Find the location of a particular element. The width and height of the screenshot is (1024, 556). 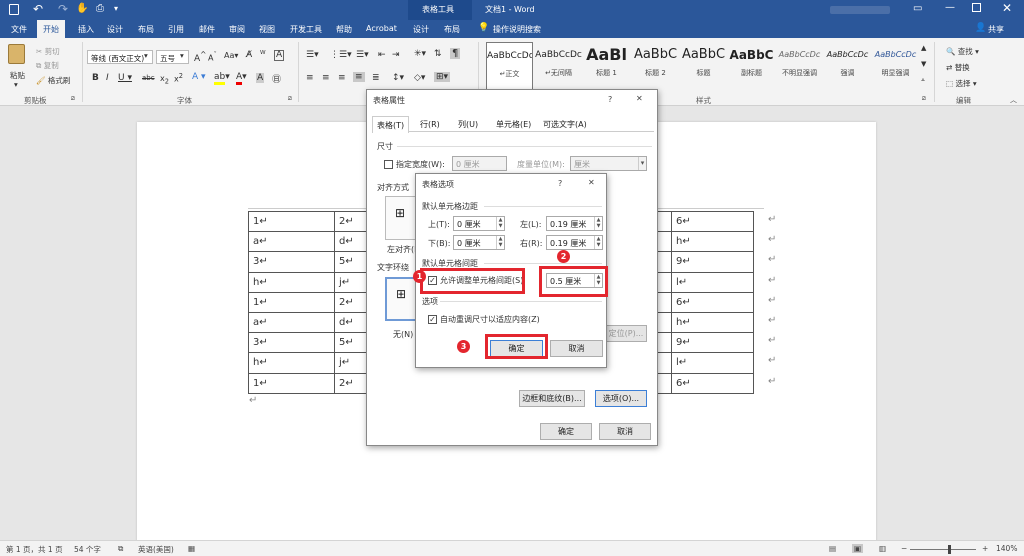

copy-button: ⧉ 复制 is located at coordinates (47, 65).